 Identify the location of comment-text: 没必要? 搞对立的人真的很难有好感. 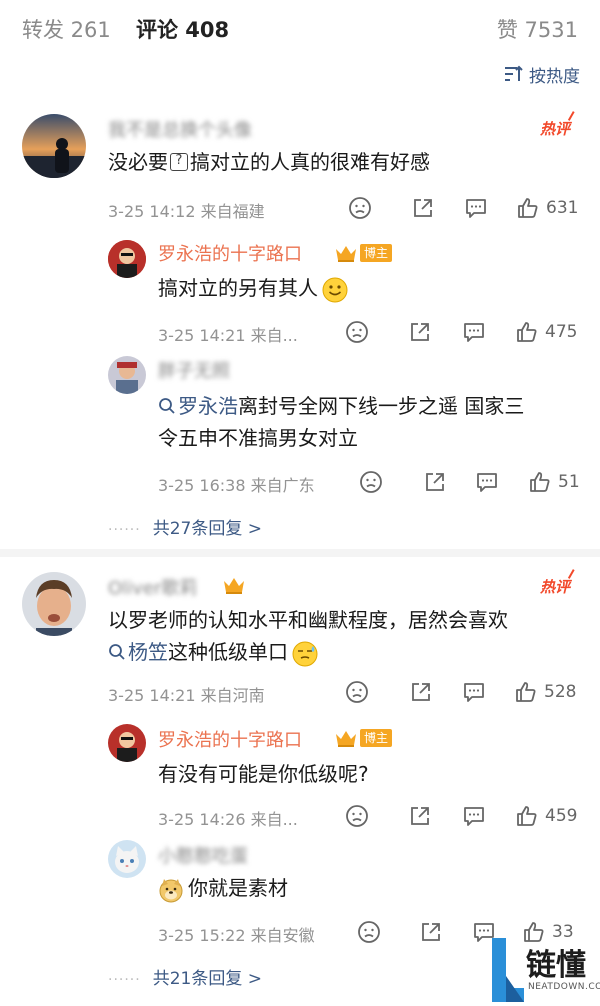
(269, 162).